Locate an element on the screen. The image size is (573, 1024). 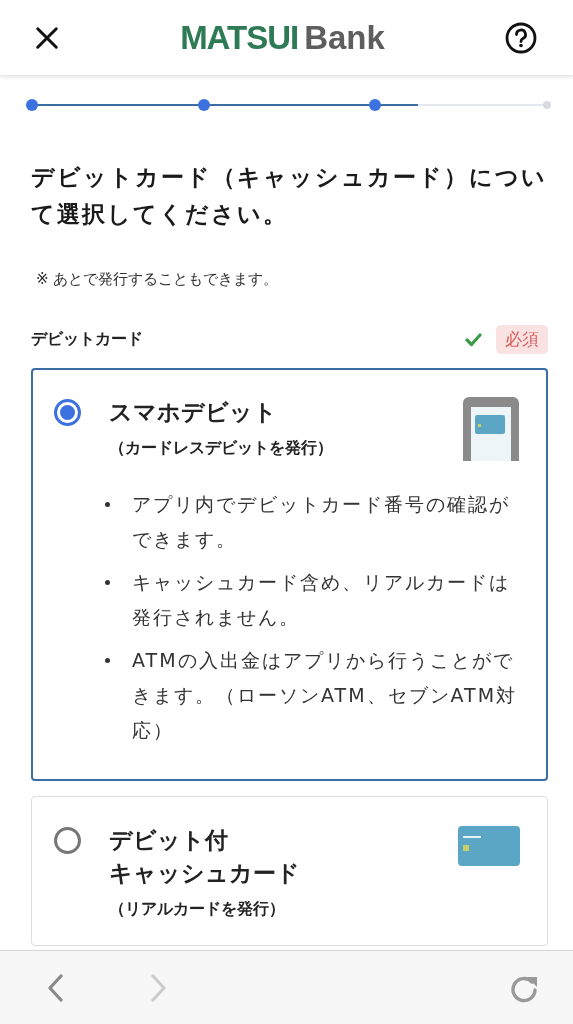
bullet-text: ATMの入出金はアプリから行うことができます。（ローソンATM、セブンATM対応） is located at coordinates (325, 695).